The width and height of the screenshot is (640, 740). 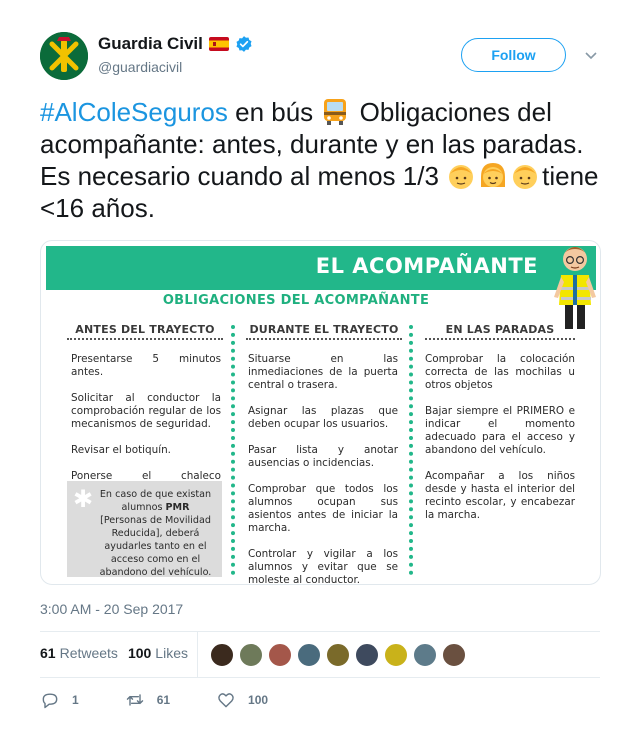 What do you see at coordinates (75, 700) in the screenshot?
I see `reply-count: 1` at bounding box center [75, 700].